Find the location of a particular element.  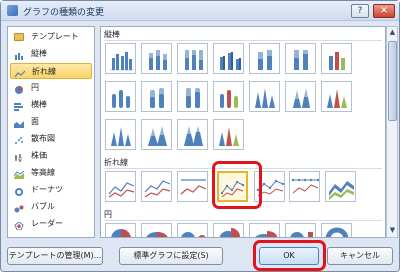

category-surface: 等高線 is located at coordinates (51, 173).